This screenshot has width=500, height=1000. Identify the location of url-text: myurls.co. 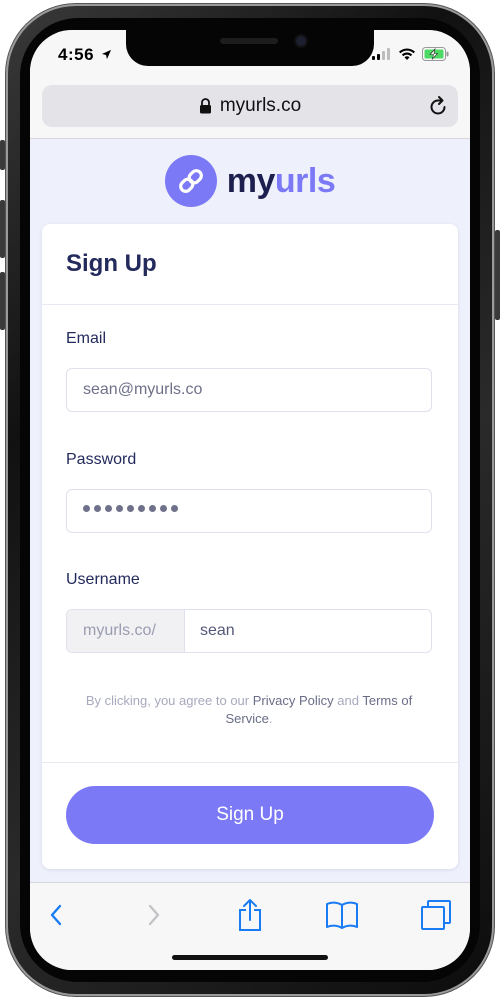
(260, 105).